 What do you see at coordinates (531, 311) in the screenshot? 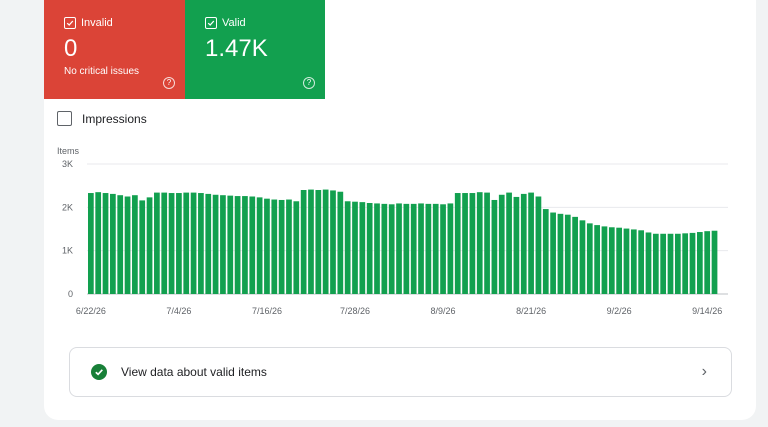
I see `x-tick-label: 8/21/26` at bounding box center [531, 311].